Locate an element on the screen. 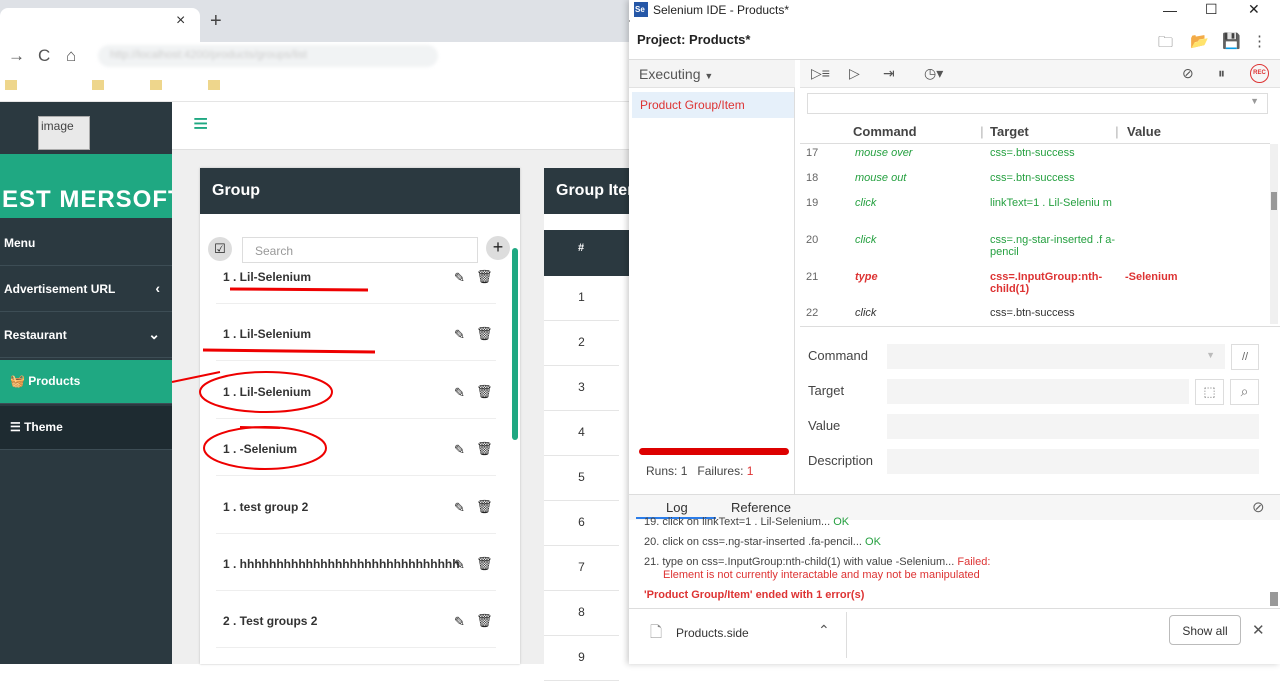  items-table-row-number: 4 is located at coordinates (581, 433).